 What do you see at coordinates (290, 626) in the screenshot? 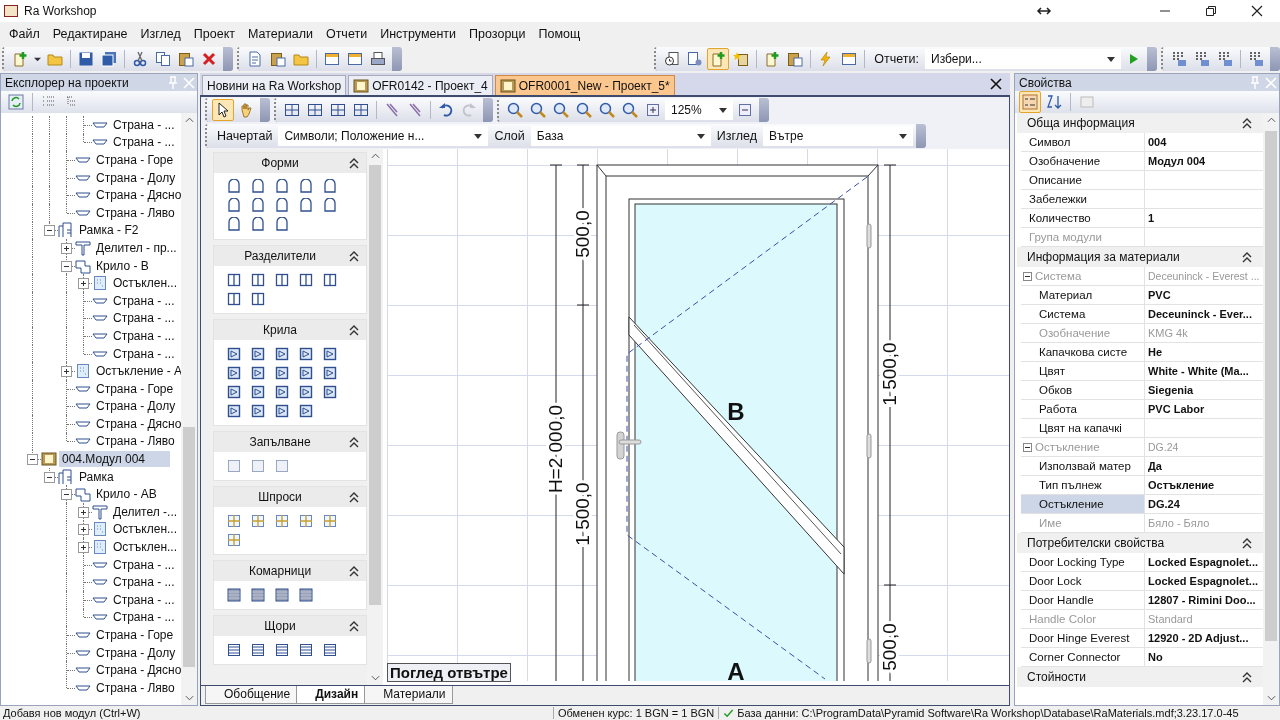
I see `section-header: Щори` at bounding box center [290, 626].